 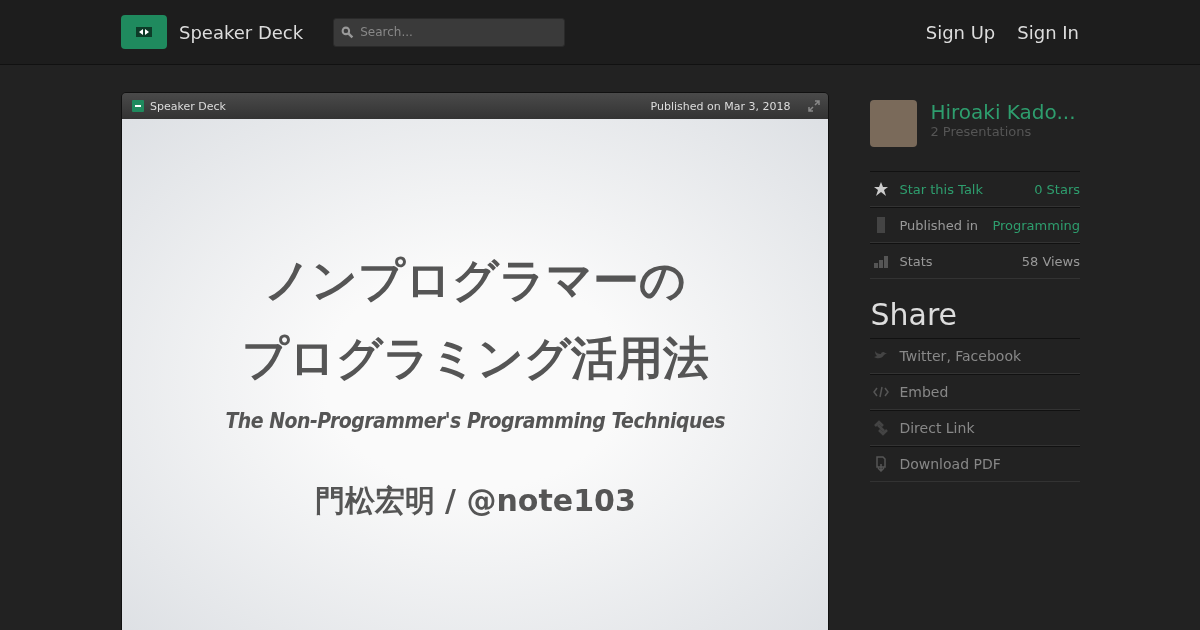 What do you see at coordinates (924, 392) in the screenshot?
I see `share-link: Embed` at bounding box center [924, 392].